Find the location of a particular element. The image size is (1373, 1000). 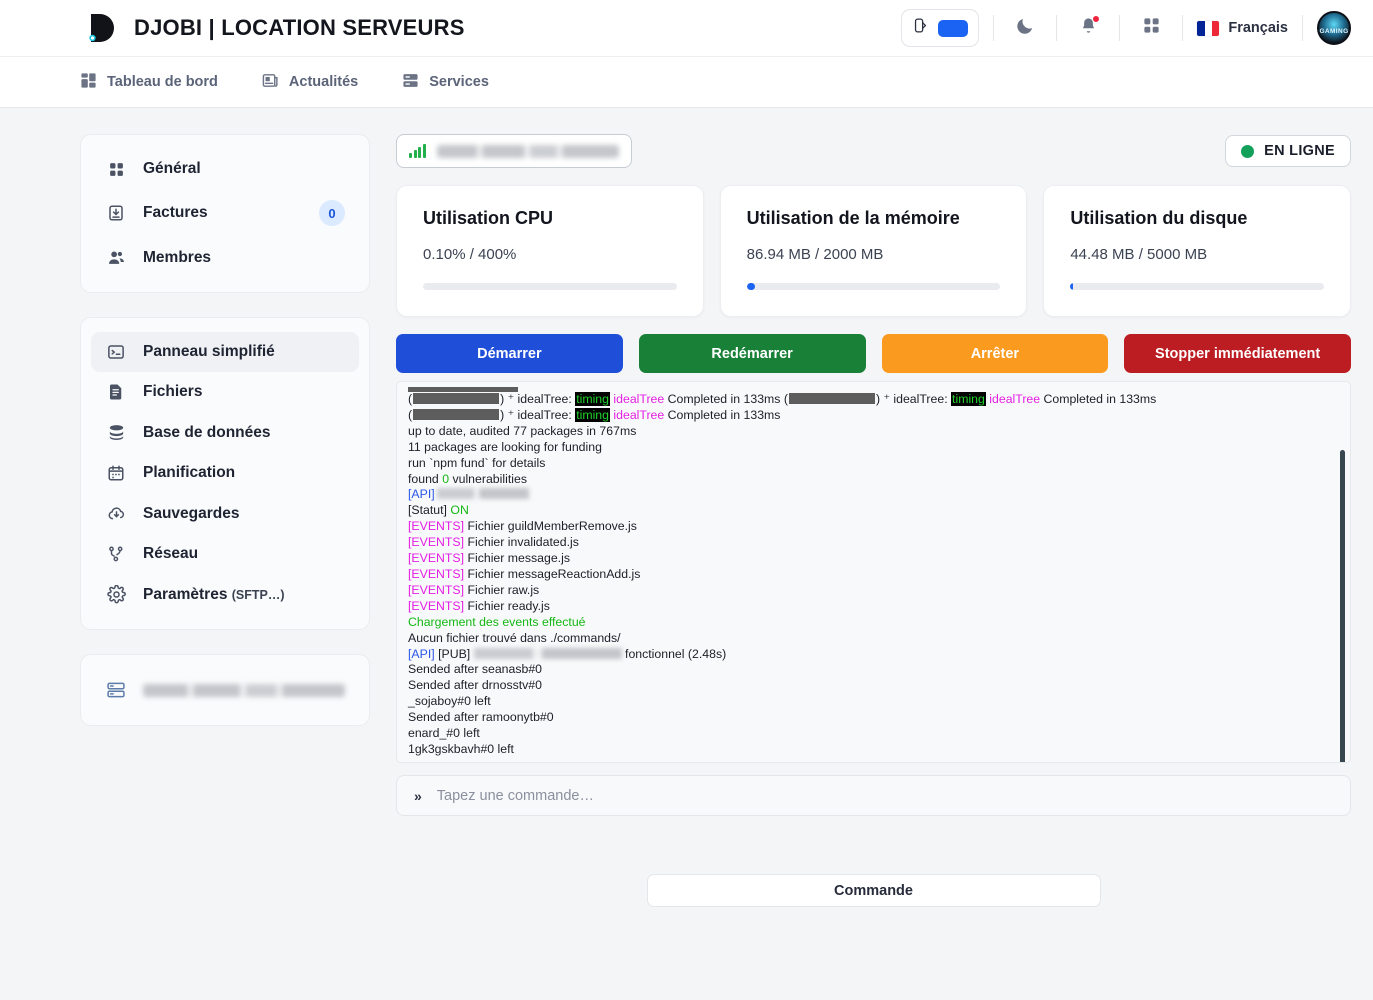

event-file: Fichier message.js is located at coordinates (517, 558).